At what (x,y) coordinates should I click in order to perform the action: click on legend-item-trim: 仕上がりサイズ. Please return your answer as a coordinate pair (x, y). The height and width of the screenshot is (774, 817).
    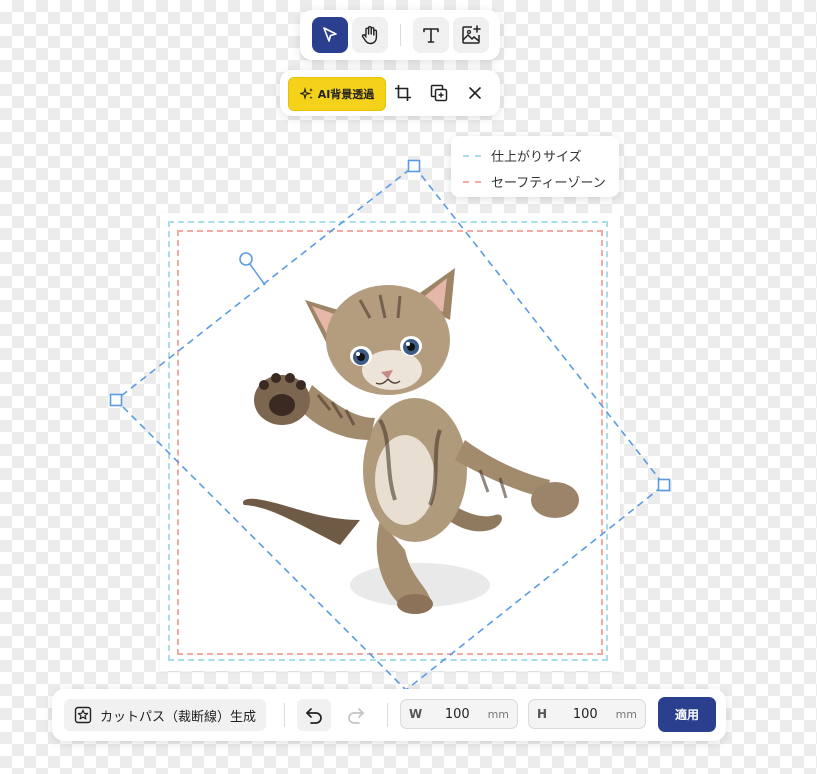
    Looking at the image, I should click on (522, 155).